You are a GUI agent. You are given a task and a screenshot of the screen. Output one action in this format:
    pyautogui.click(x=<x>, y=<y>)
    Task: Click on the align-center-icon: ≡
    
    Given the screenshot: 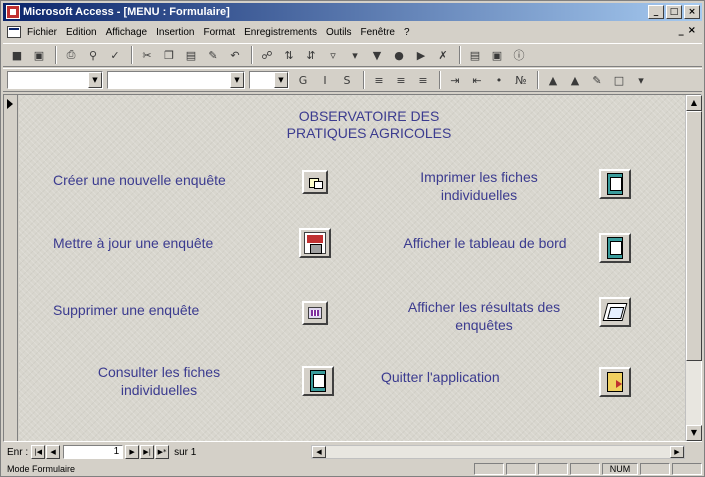 What is the action you would take?
    pyautogui.click(x=401, y=80)
    